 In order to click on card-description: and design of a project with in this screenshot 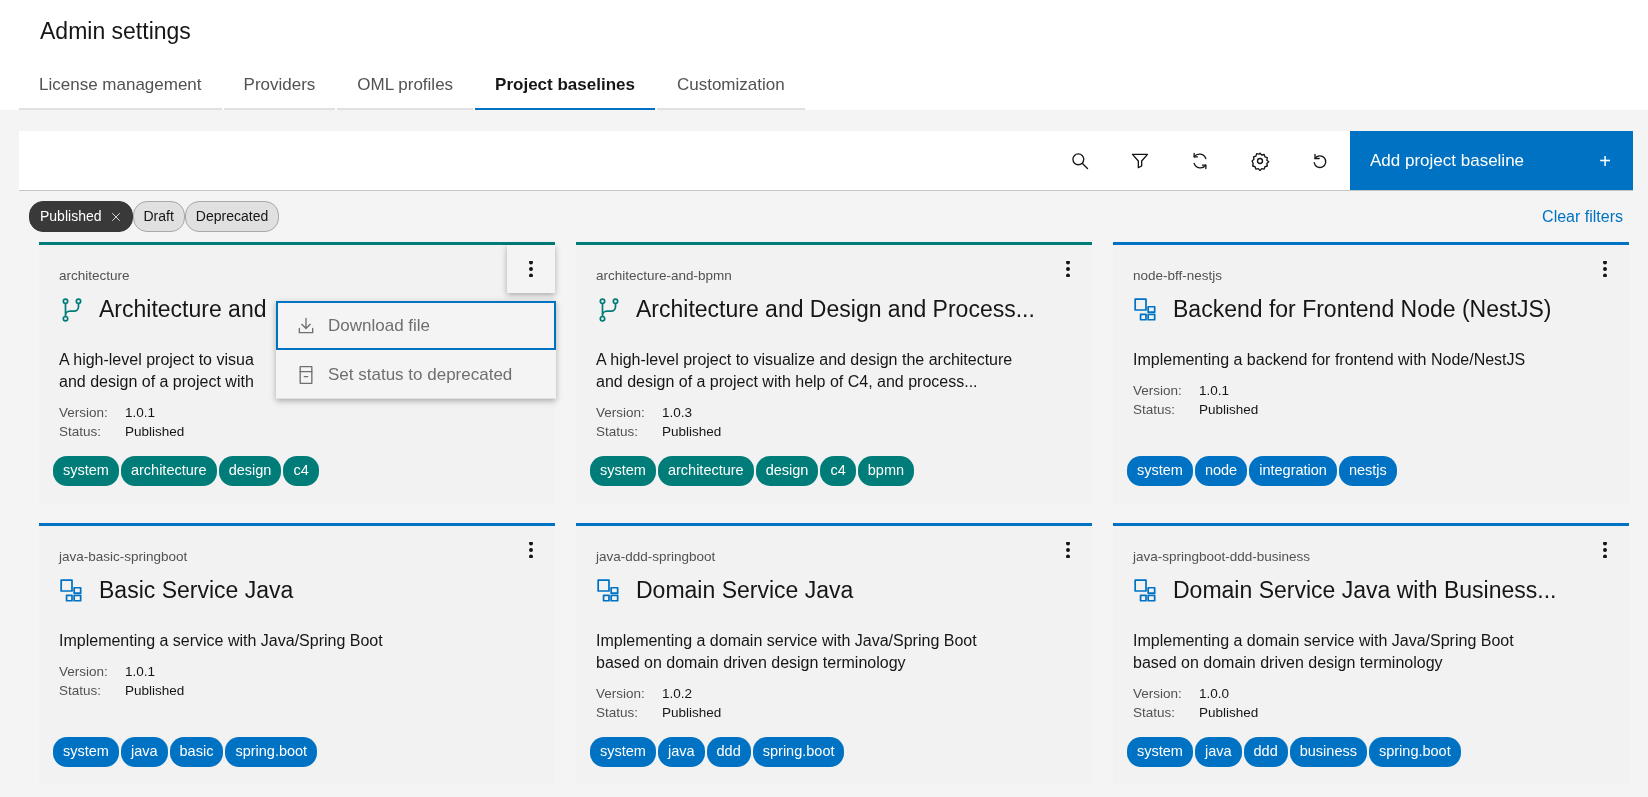, I will do `click(156, 381)`.